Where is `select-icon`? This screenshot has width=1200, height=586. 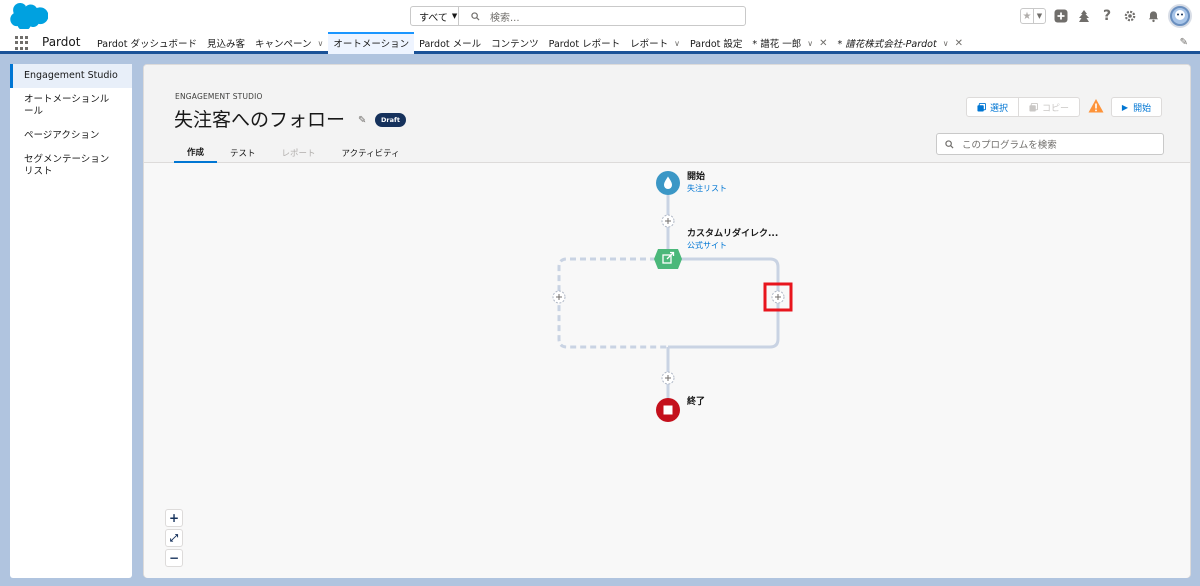 select-icon is located at coordinates (981, 107).